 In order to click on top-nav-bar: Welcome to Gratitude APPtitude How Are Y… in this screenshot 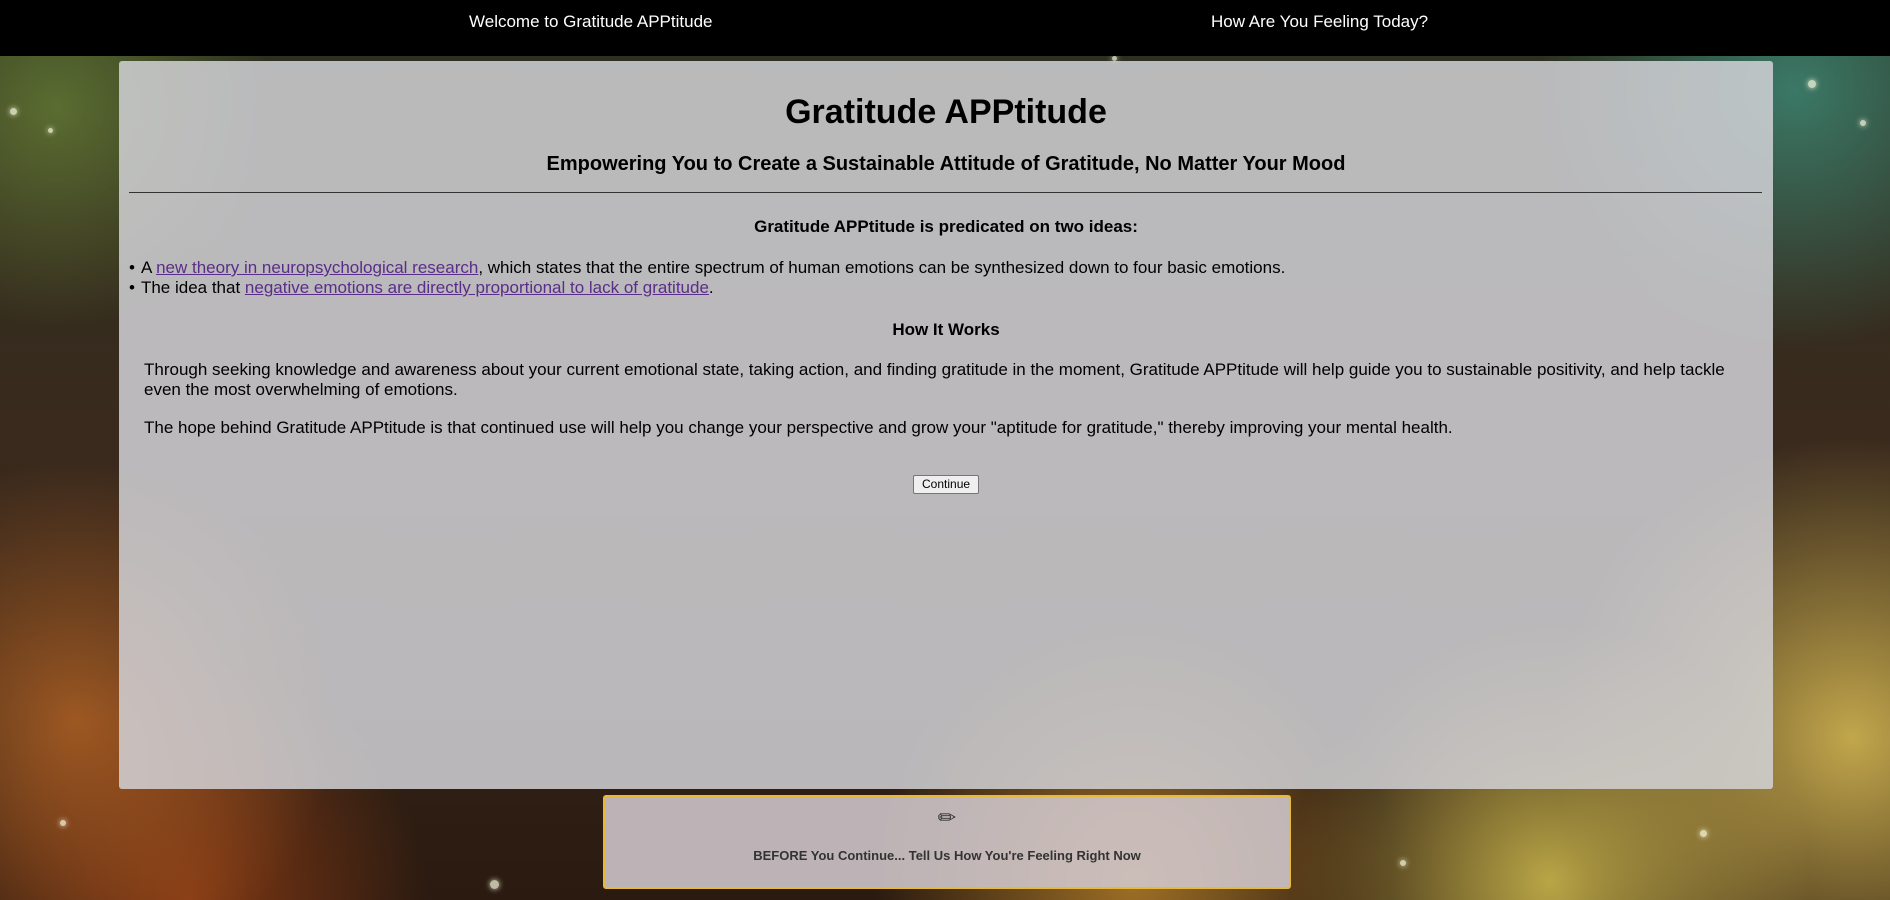, I will do `click(945, 28)`.